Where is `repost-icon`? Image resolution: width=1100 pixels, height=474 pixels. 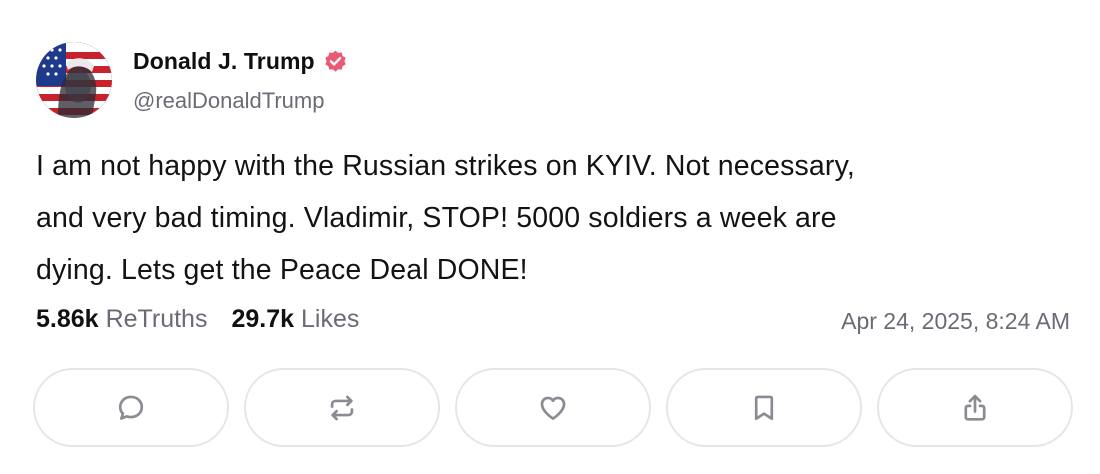 repost-icon is located at coordinates (342, 407).